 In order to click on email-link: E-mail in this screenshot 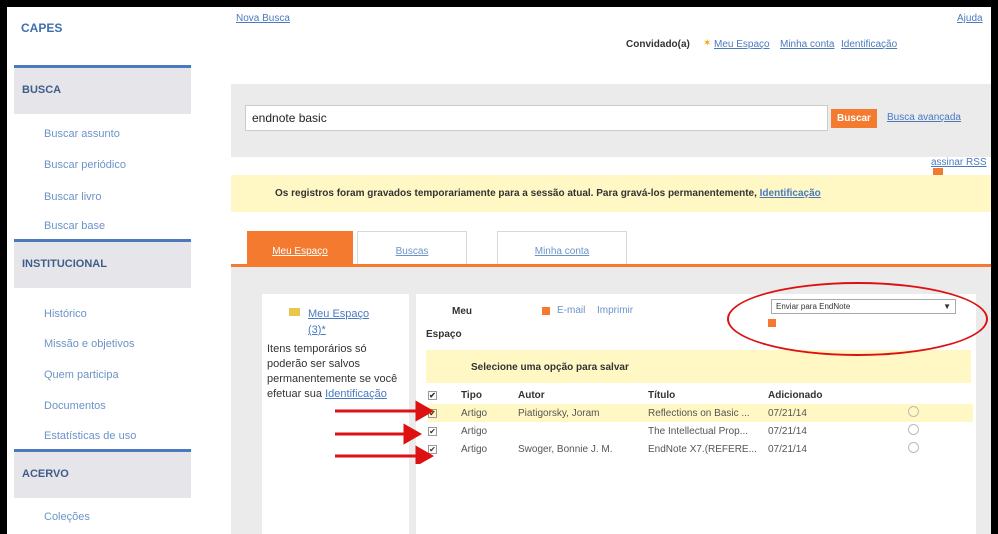, I will do `click(571, 310)`.